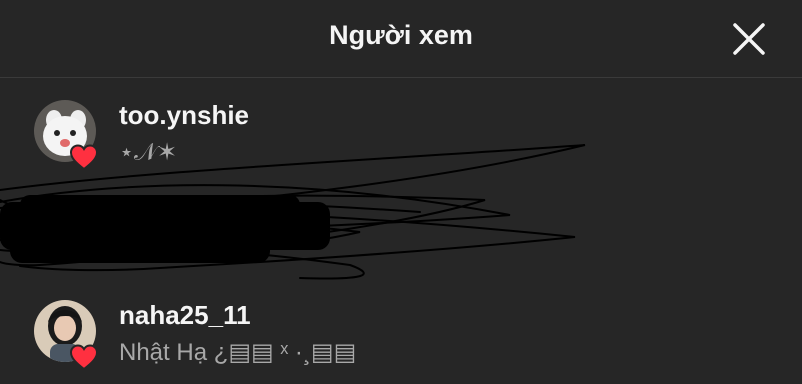  What do you see at coordinates (84, 357) in the screenshot?
I see `heart-icon` at bounding box center [84, 357].